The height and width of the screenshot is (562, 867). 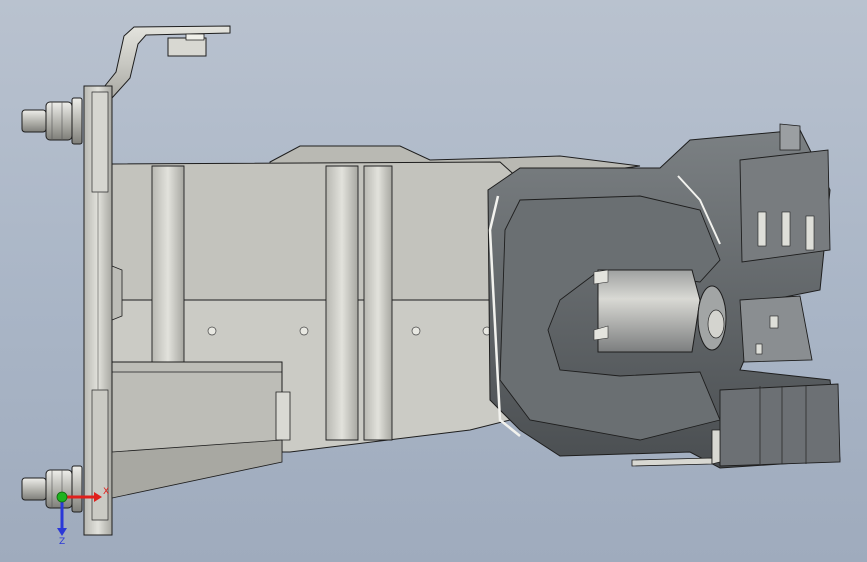 I want to click on lower-bolt, so click(x=52, y=489).